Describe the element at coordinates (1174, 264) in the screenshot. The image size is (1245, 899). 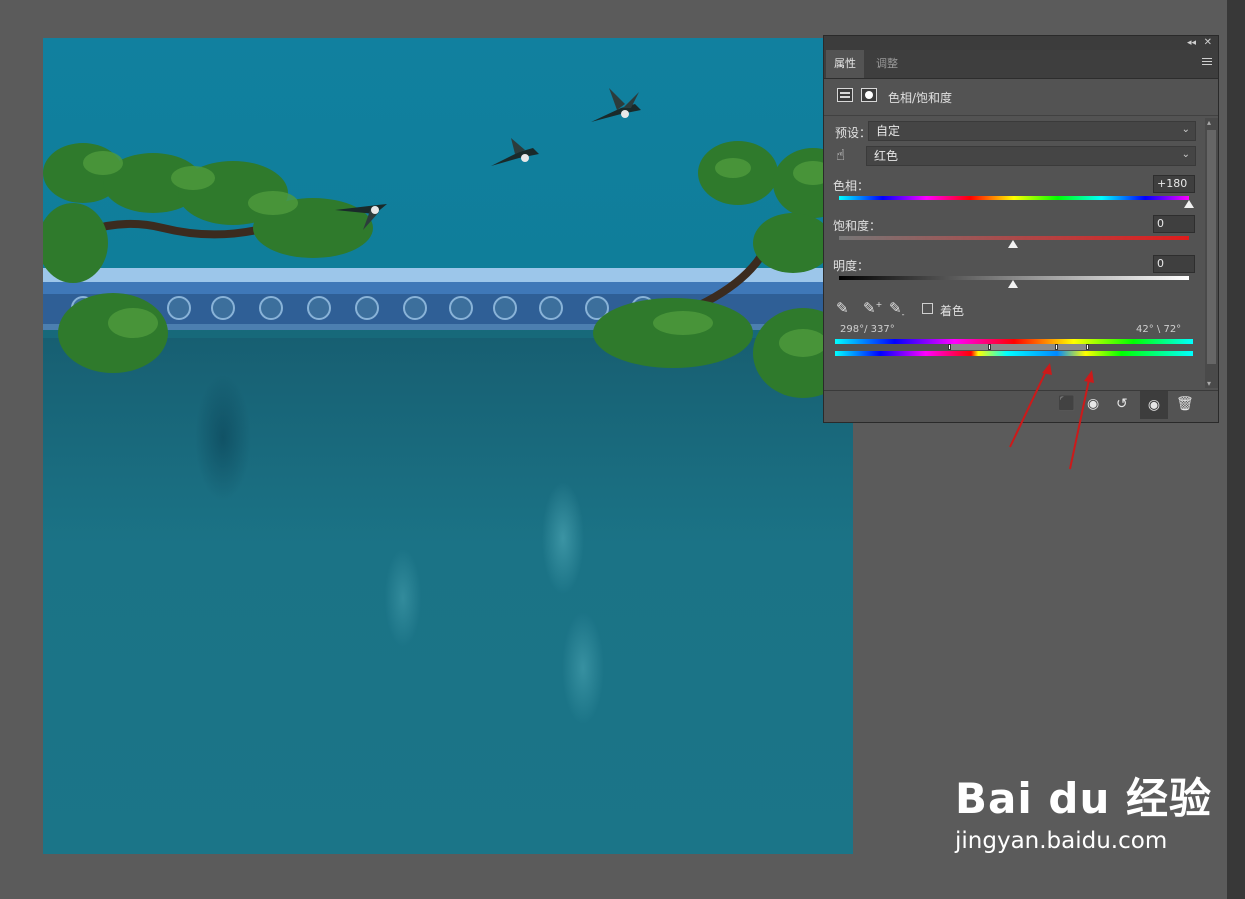
I see `lightness-input: 0` at that location.